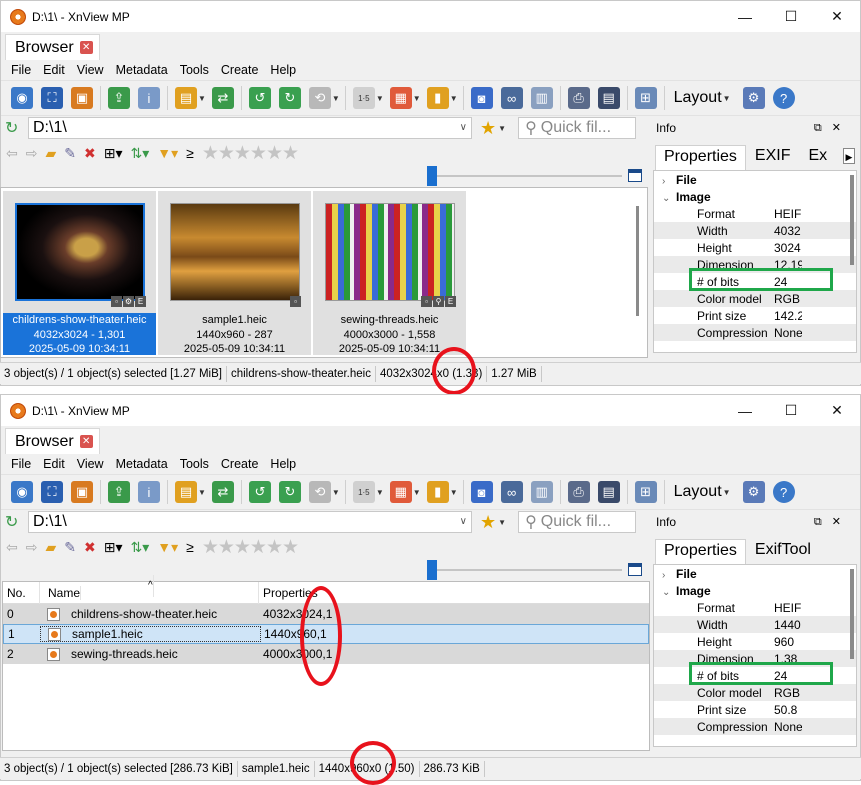  Describe the element at coordinates (773, 157) in the screenshot. I see `tab-exif: EXIF` at that location.